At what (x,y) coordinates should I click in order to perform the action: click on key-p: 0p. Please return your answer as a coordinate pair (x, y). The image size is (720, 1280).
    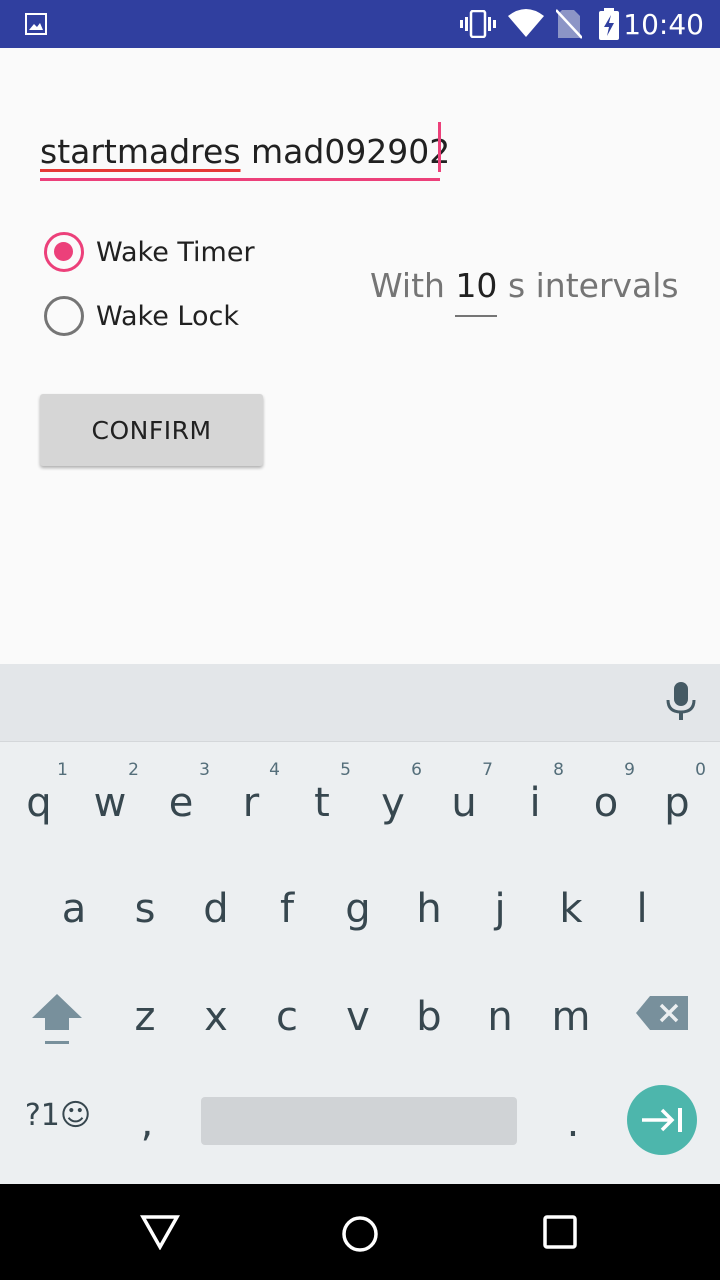
    Looking at the image, I should click on (677, 810).